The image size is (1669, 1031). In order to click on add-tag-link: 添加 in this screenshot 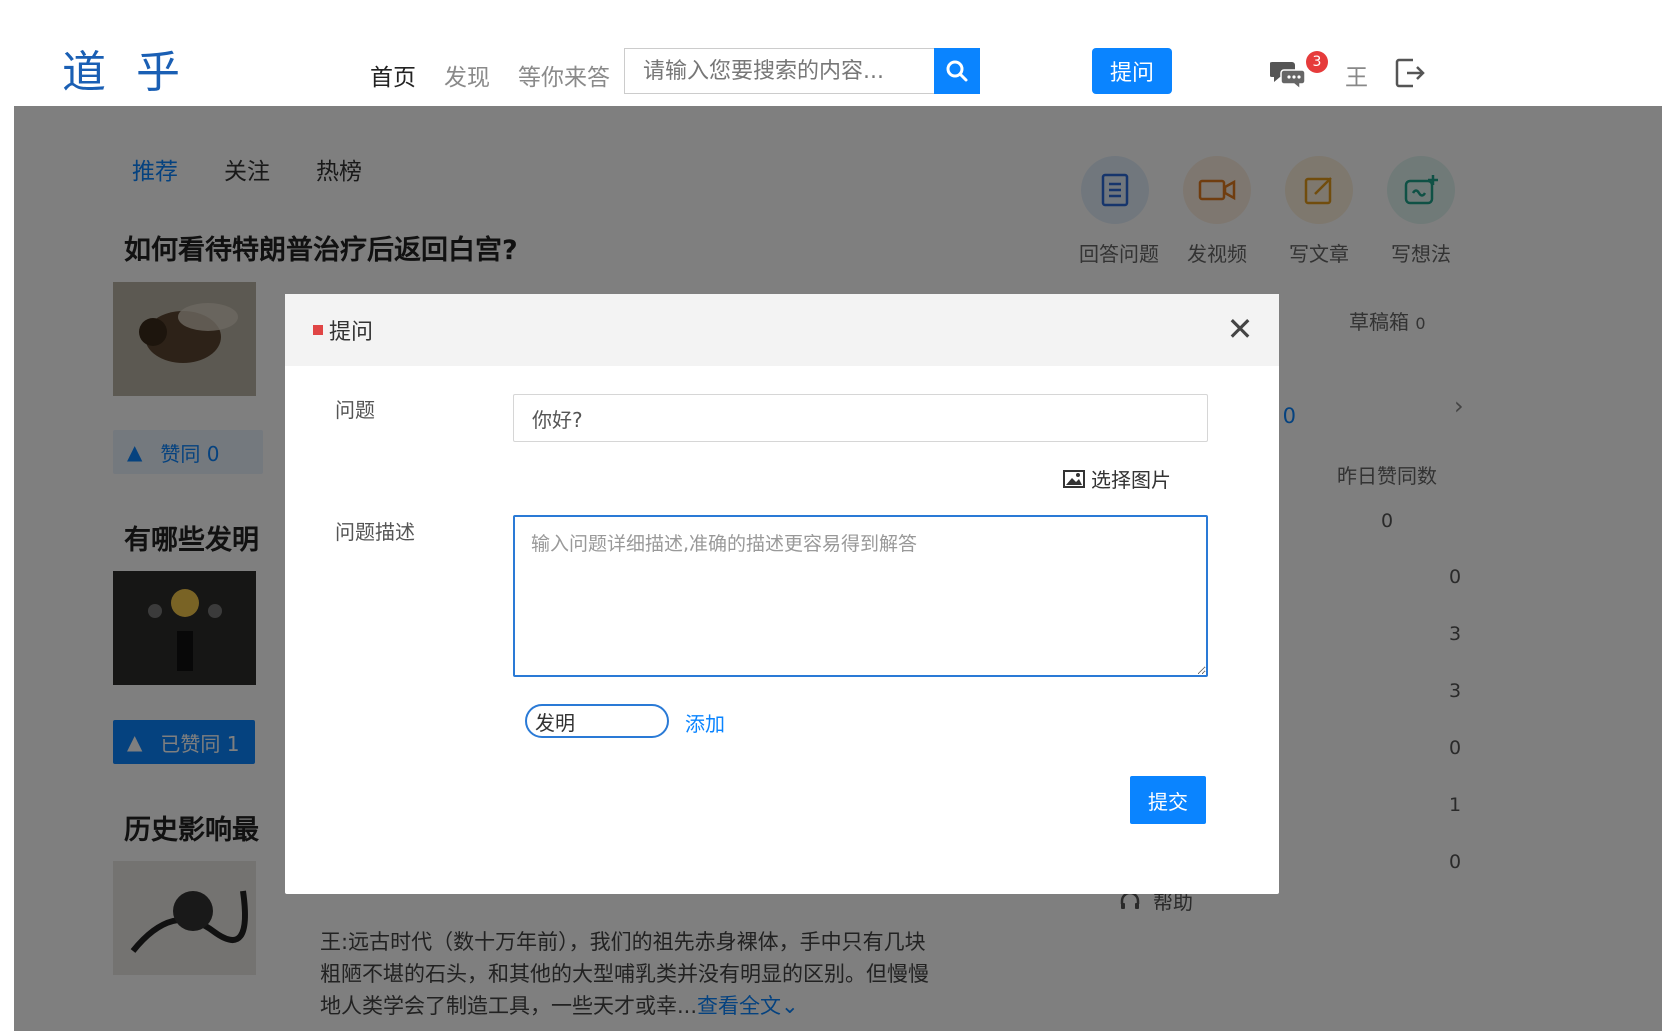, I will do `click(705, 722)`.